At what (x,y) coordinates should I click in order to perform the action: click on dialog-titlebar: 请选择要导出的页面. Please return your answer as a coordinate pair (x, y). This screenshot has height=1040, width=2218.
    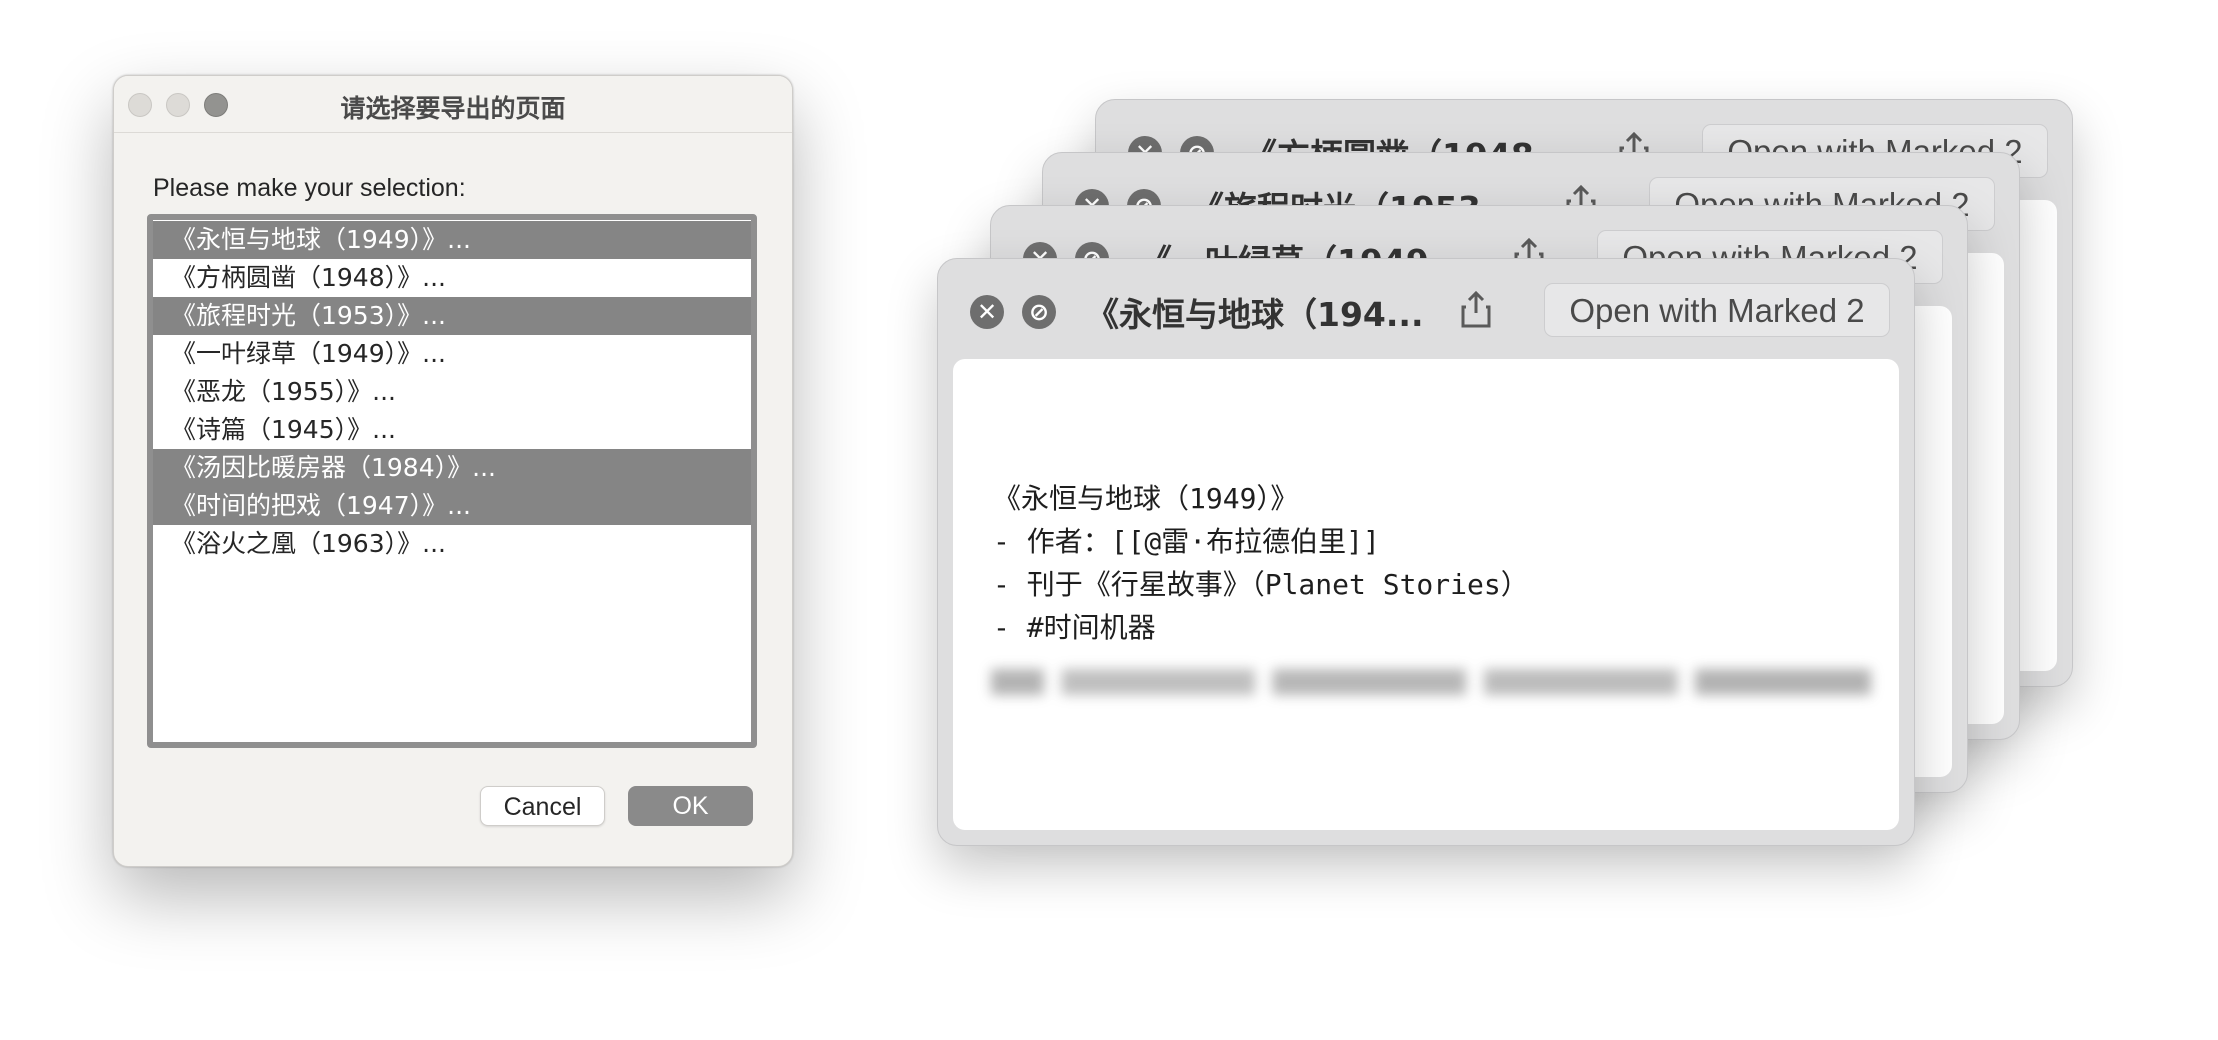
    Looking at the image, I should click on (453, 104).